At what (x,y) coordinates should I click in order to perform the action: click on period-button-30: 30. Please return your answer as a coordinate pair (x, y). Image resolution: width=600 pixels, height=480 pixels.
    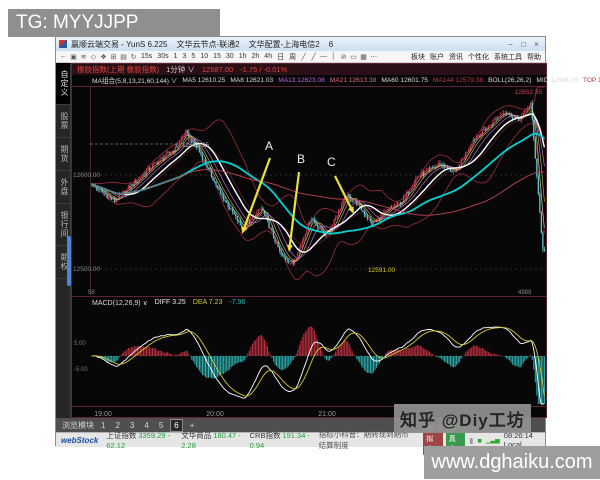
    Looking at the image, I should click on (230, 56).